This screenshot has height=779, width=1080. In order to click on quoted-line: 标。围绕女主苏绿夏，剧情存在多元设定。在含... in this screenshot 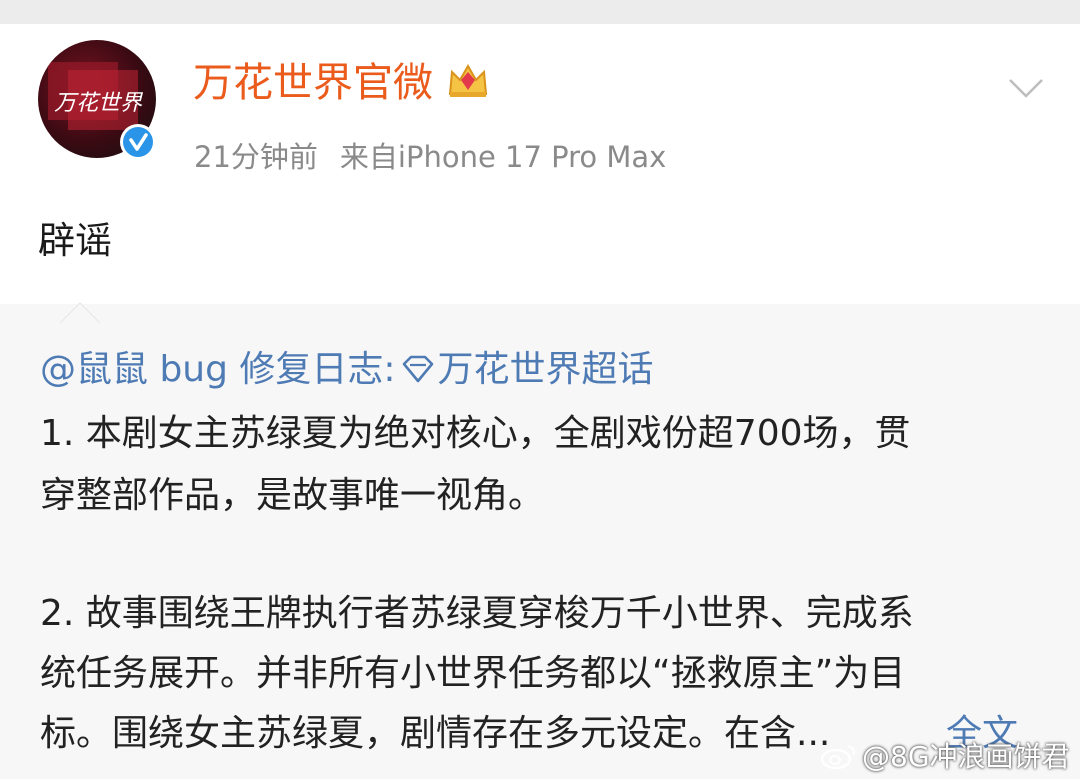, I will do `click(435, 733)`.